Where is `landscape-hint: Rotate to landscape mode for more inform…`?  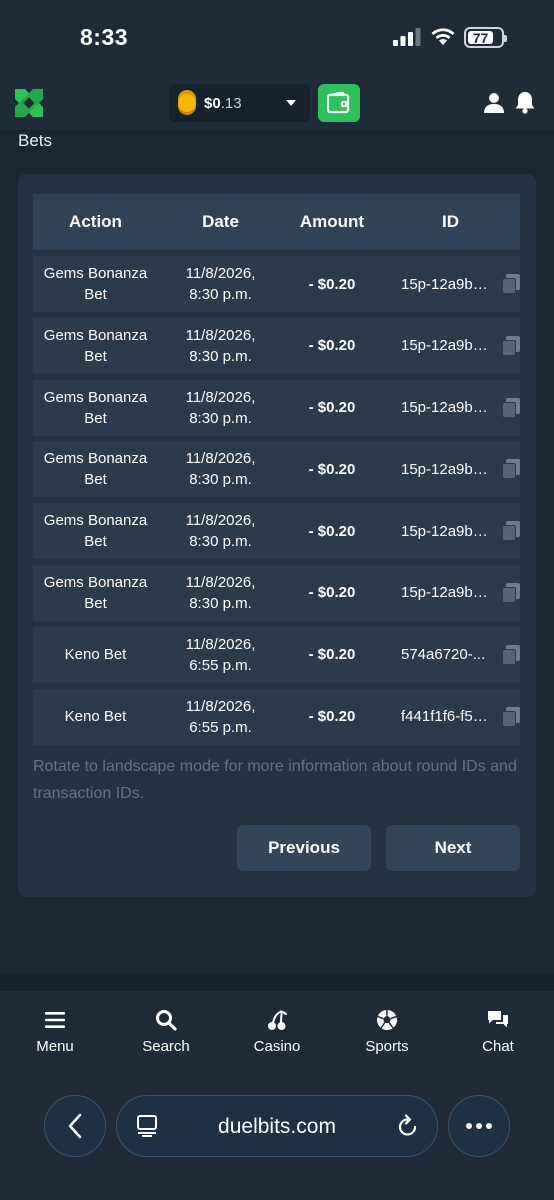 landscape-hint: Rotate to landscape mode for more inform… is located at coordinates (275, 780).